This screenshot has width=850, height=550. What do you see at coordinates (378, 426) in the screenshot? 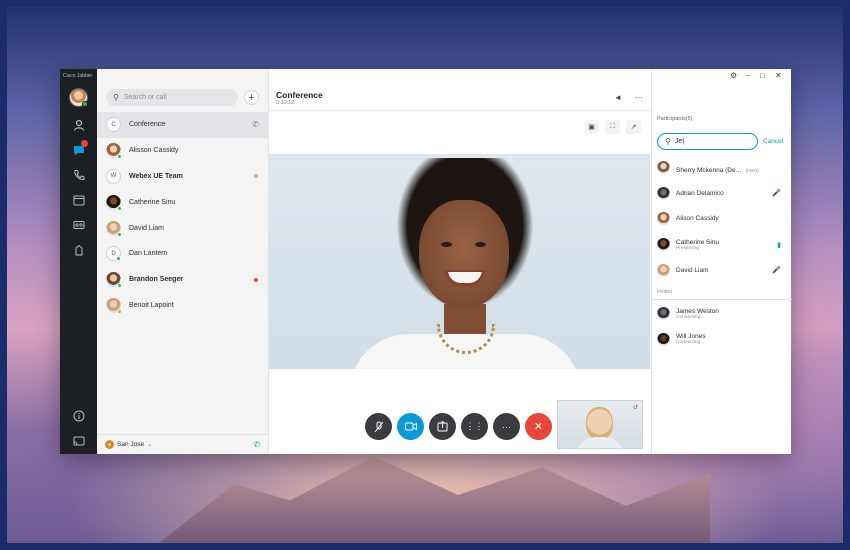
I see `mute-button` at bounding box center [378, 426].